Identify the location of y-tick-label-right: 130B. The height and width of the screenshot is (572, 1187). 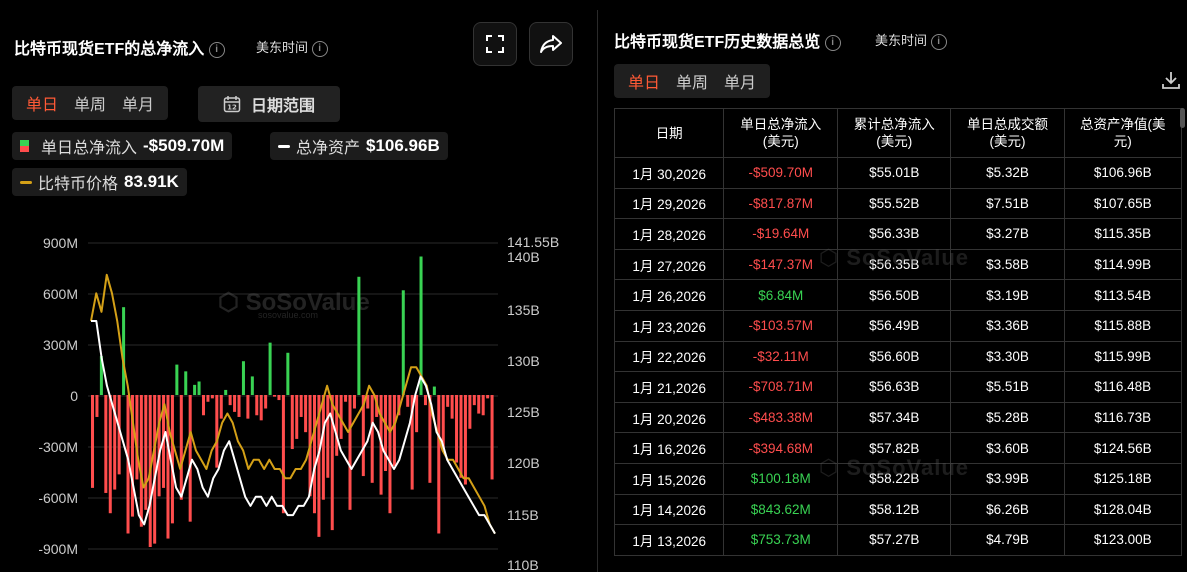
(523, 361).